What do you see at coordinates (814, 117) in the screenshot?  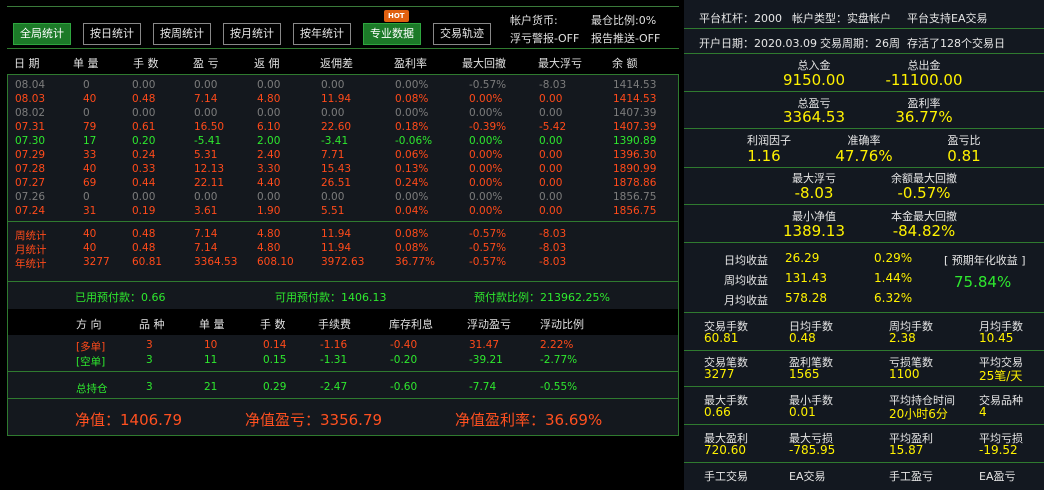 I see `total-pnl: 3364.53` at bounding box center [814, 117].